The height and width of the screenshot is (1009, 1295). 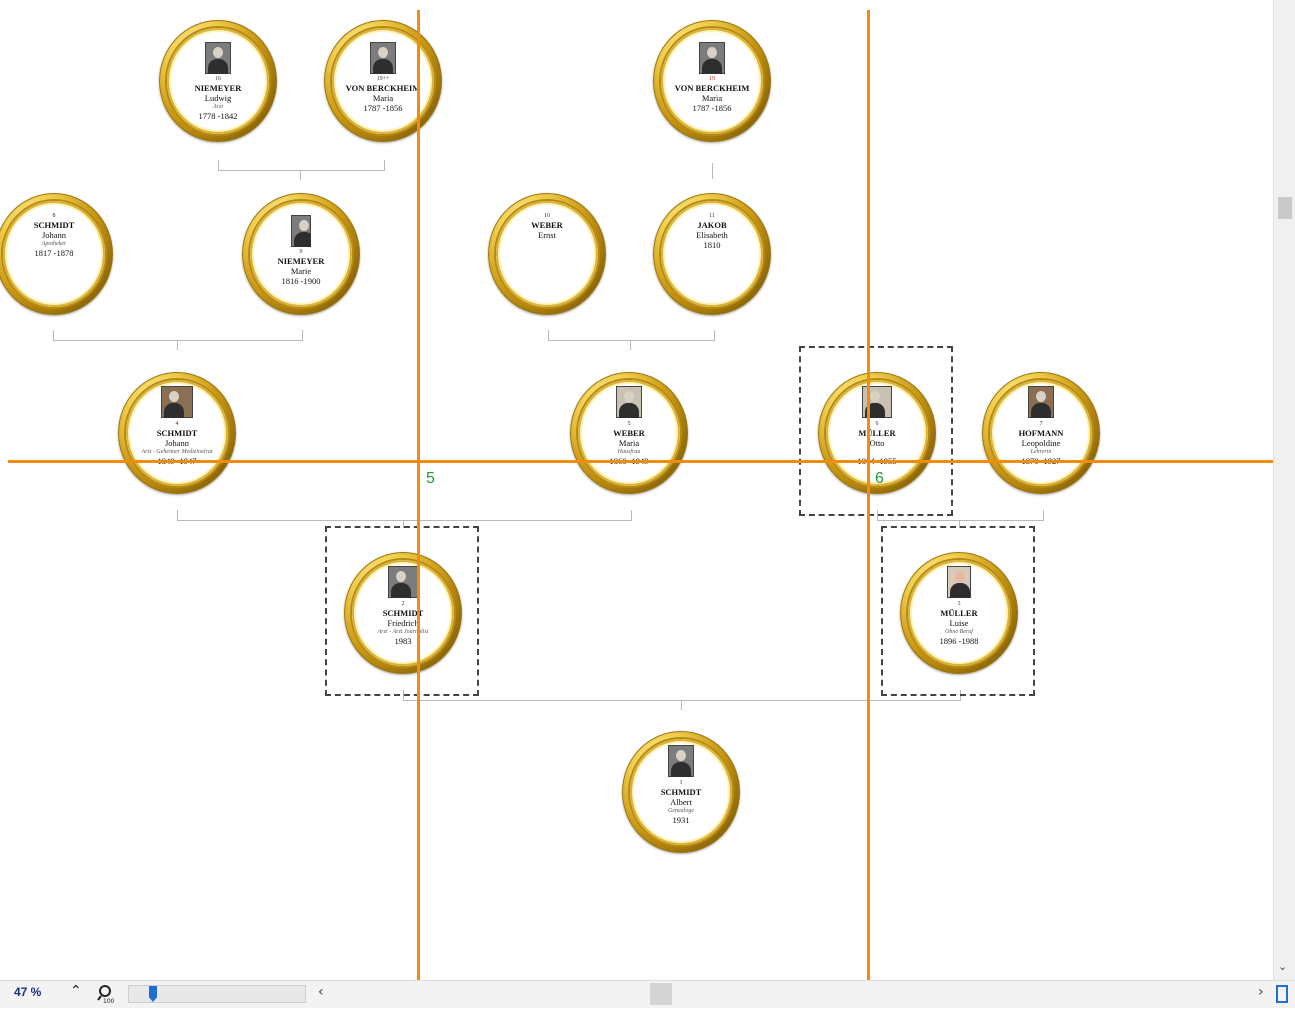 What do you see at coordinates (109, 1001) in the screenshot?
I see `svg-text: 100` at bounding box center [109, 1001].